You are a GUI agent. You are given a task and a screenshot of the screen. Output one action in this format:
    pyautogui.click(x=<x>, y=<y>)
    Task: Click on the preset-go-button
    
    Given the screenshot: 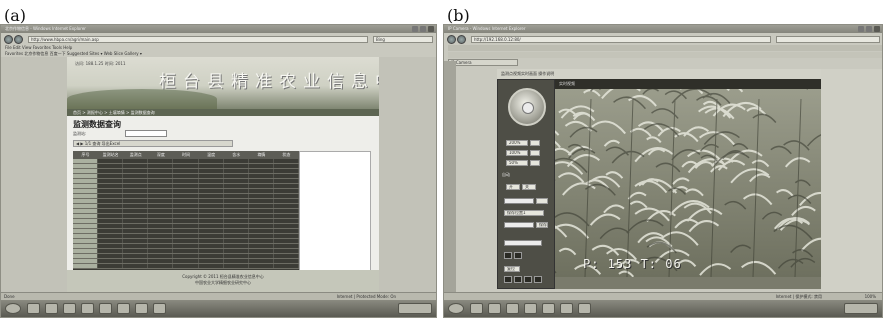 What is the action you would take?
    pyautogui.click(x=542, y=201)
    